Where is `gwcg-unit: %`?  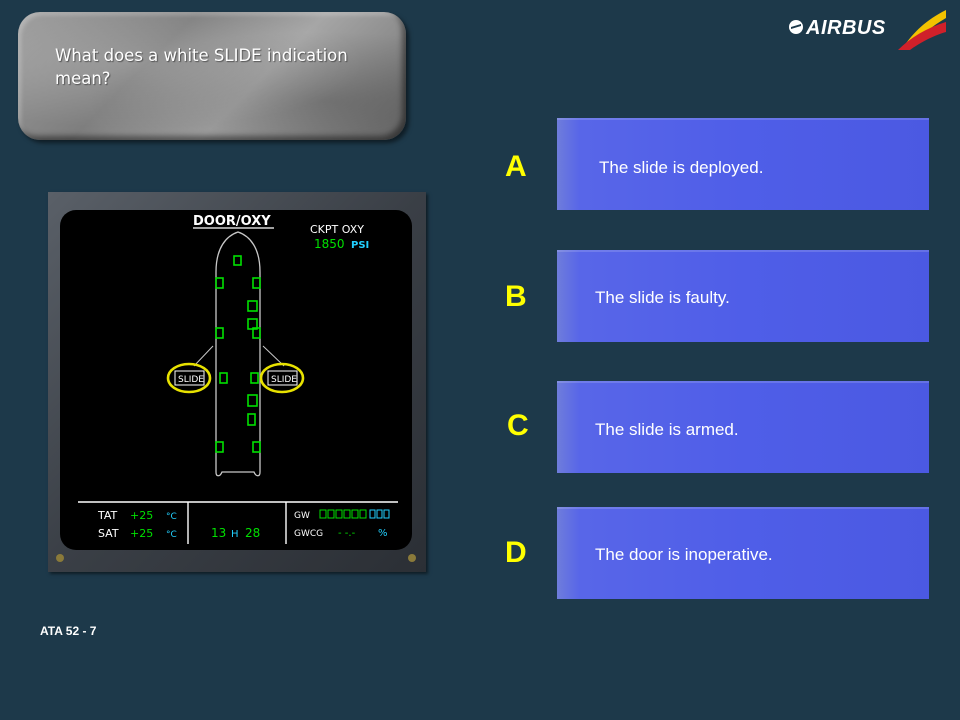 gwcg-unit: % is located at coordinates (383, 533).